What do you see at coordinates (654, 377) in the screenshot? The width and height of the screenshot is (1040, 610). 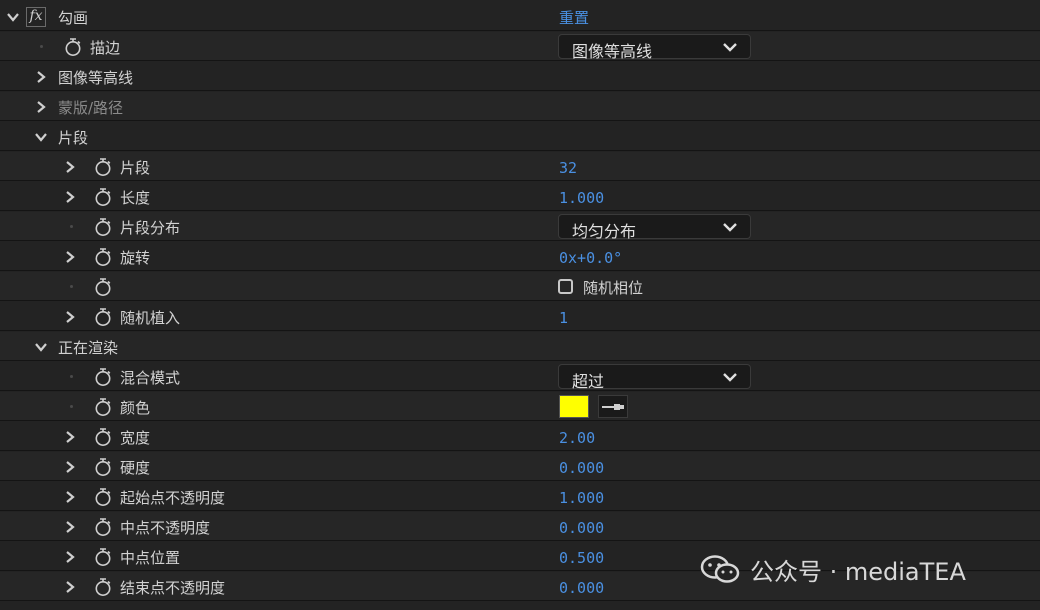 I see `blend-mode-dropdown: 超过` at bounding box center [654, 377].